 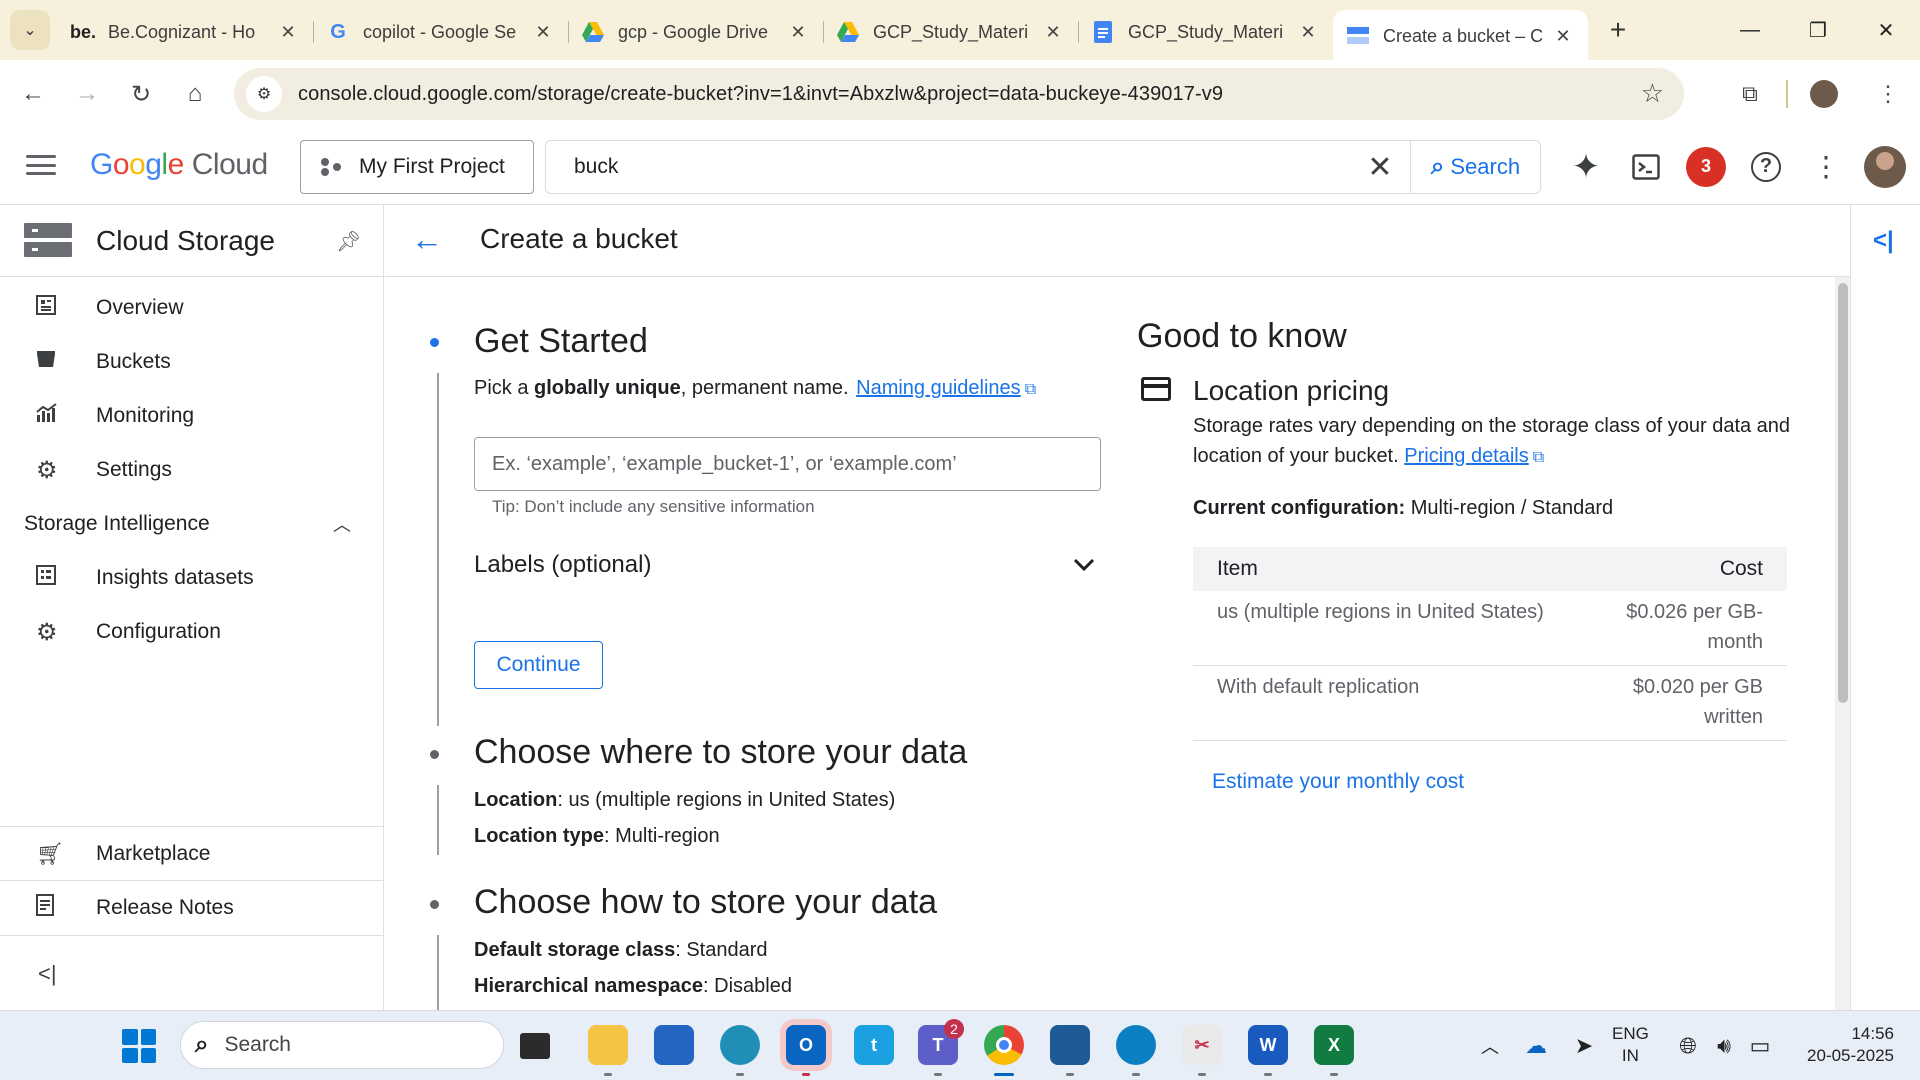 I want to click on battery-icon: ▭, so click(x=1760, y=1046).